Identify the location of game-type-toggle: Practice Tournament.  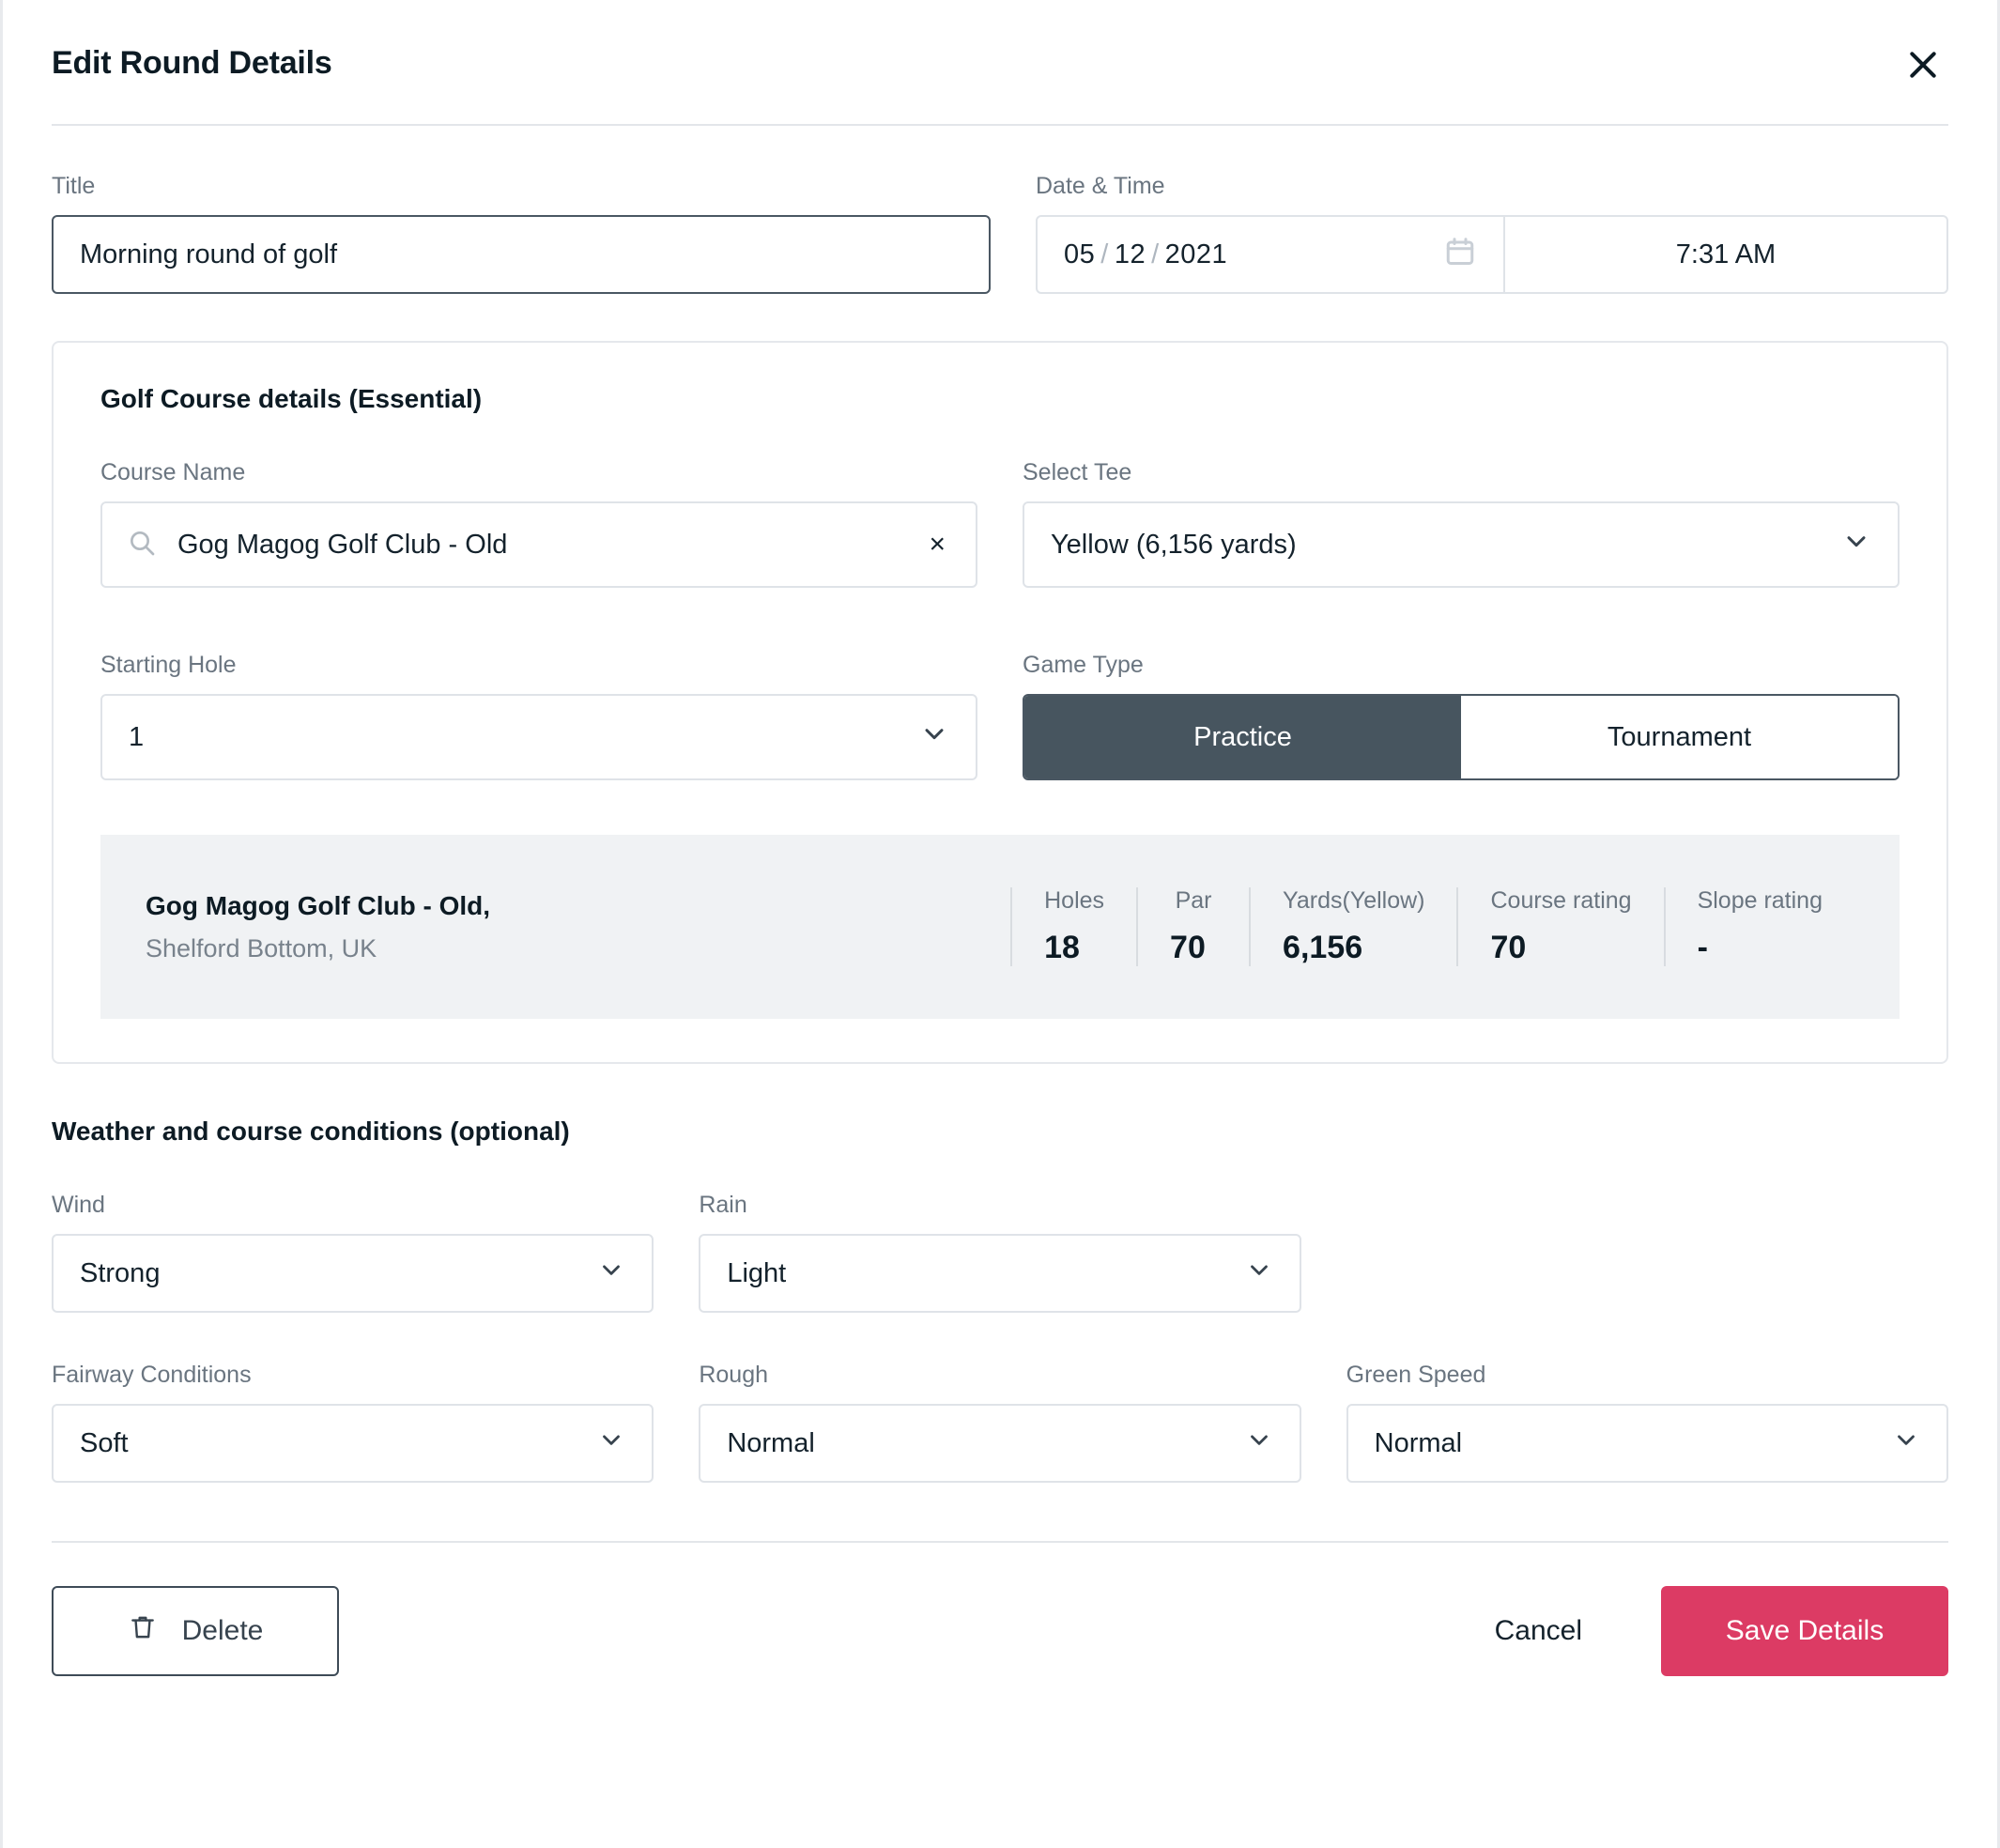
(1461, 737).